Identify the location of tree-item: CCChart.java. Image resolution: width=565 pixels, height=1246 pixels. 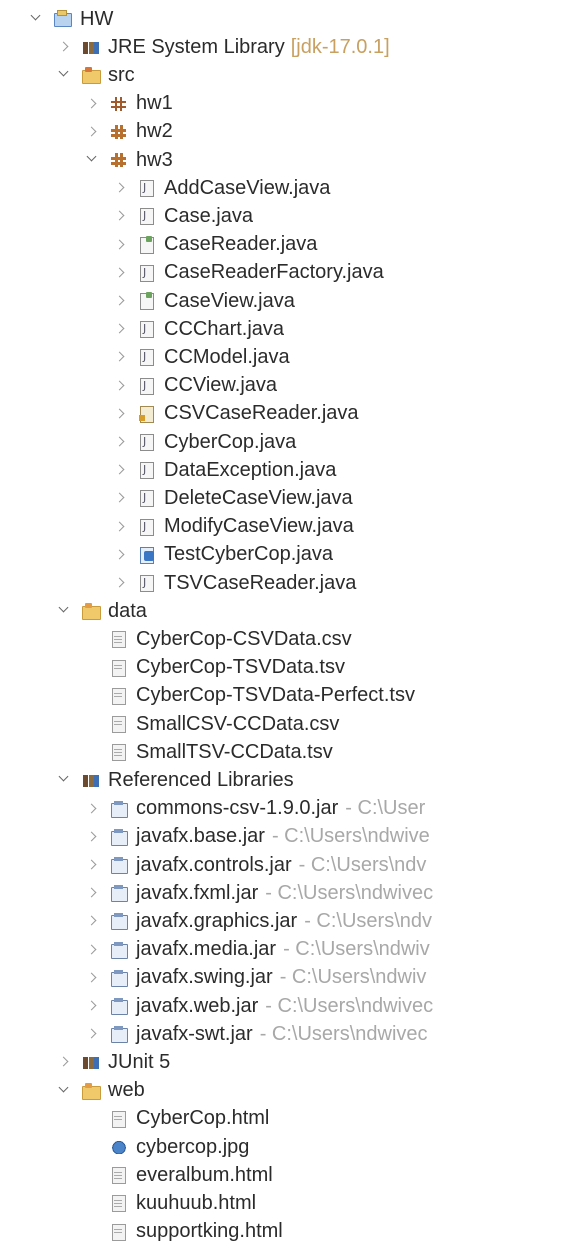
(282, 329).